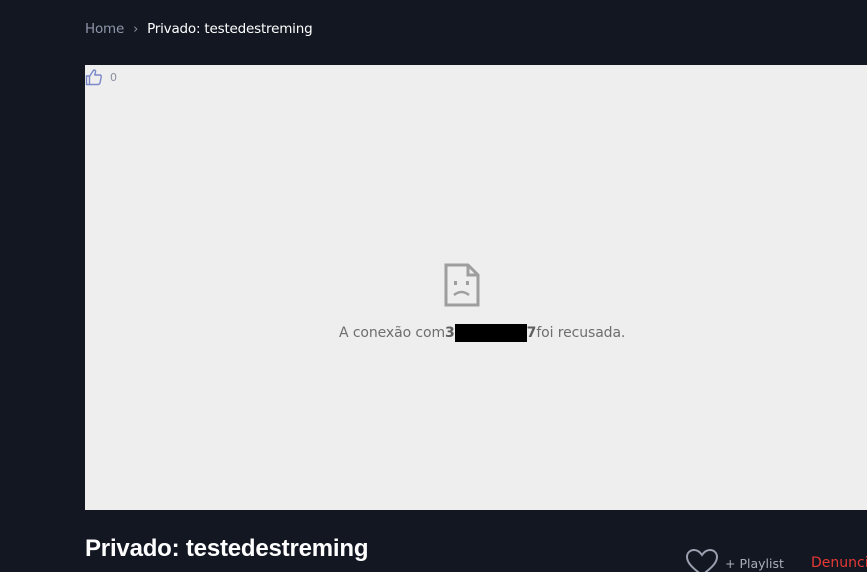 The width and height of the screenshot is (867, 572). Describe the element at coordinates (93, 77) in the screenshot. I see `thumbs-up-icon` at that location.